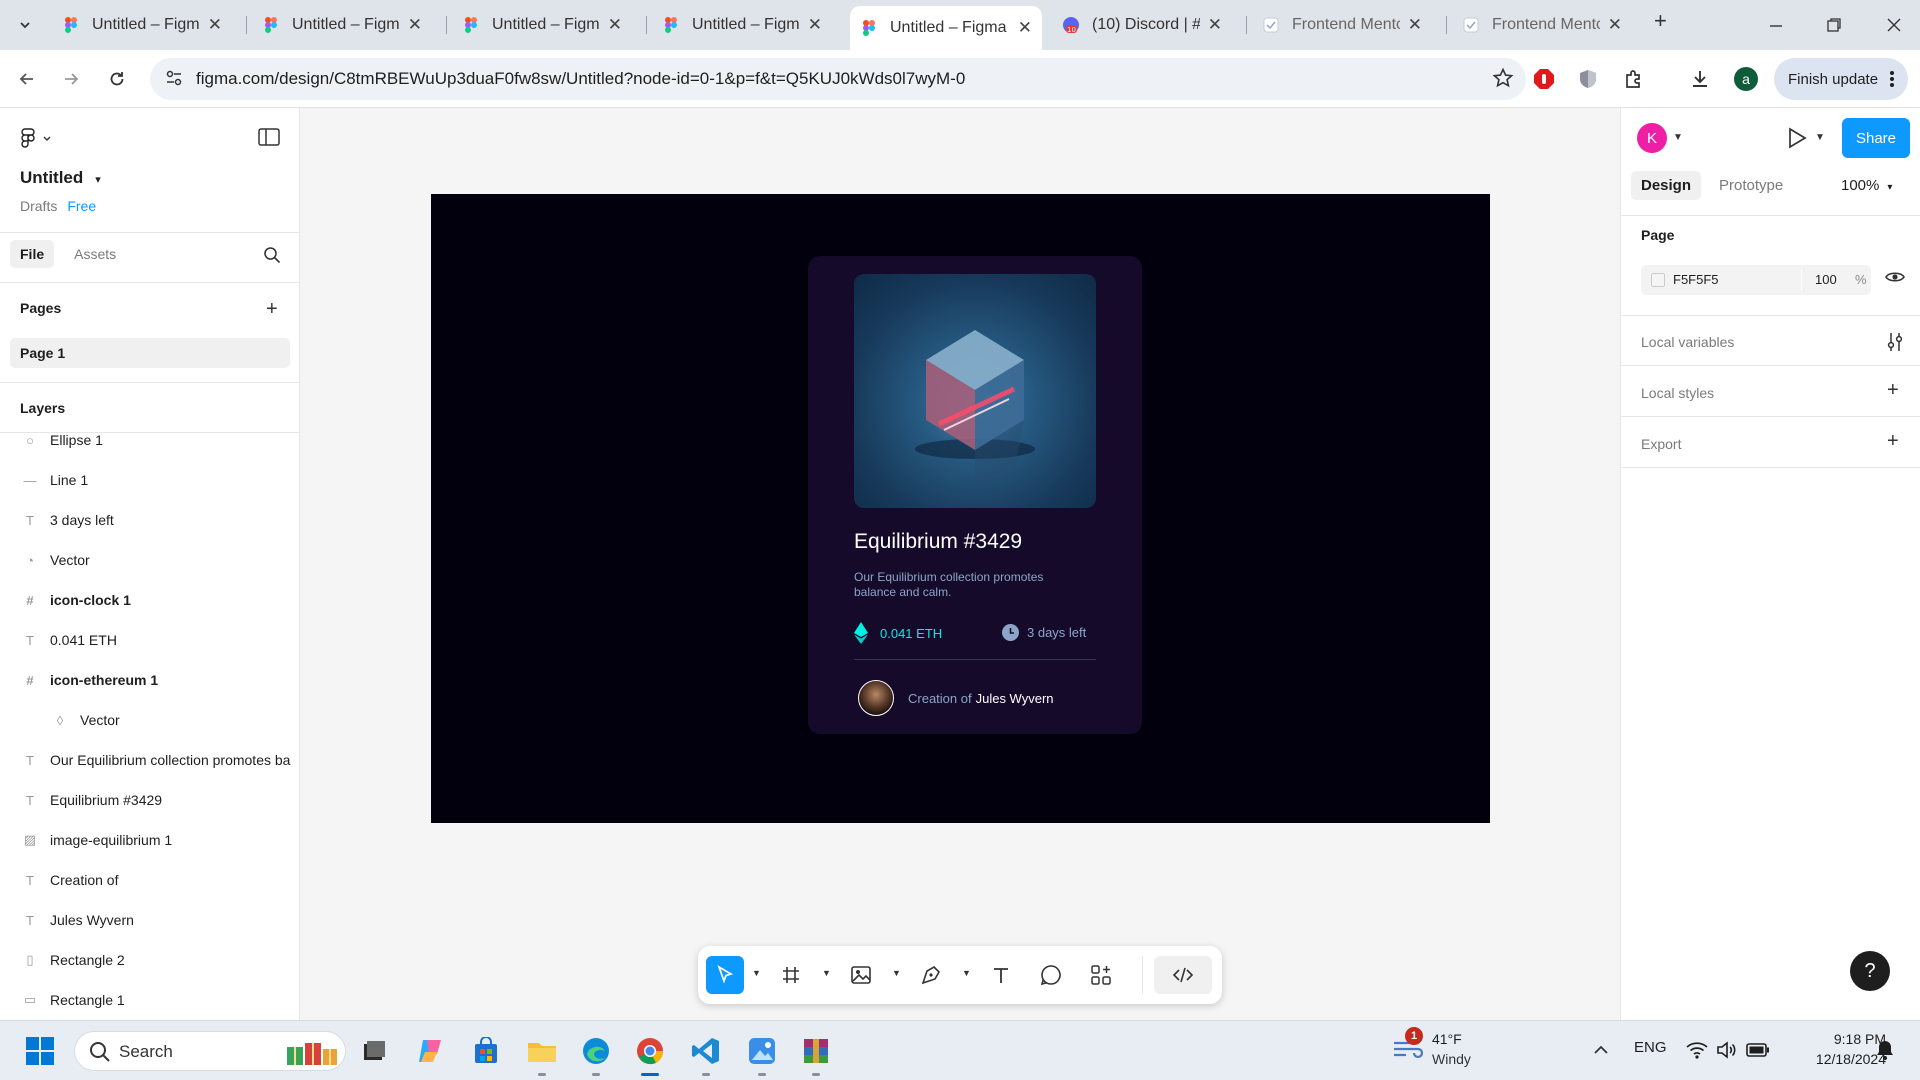 The height and width of the screenshot is (1080, 1920). What do you see at coordinates (149, 600) in the screenshot?
I see `layer-row: # icon-clock 1` at bounding box center [149, 600].